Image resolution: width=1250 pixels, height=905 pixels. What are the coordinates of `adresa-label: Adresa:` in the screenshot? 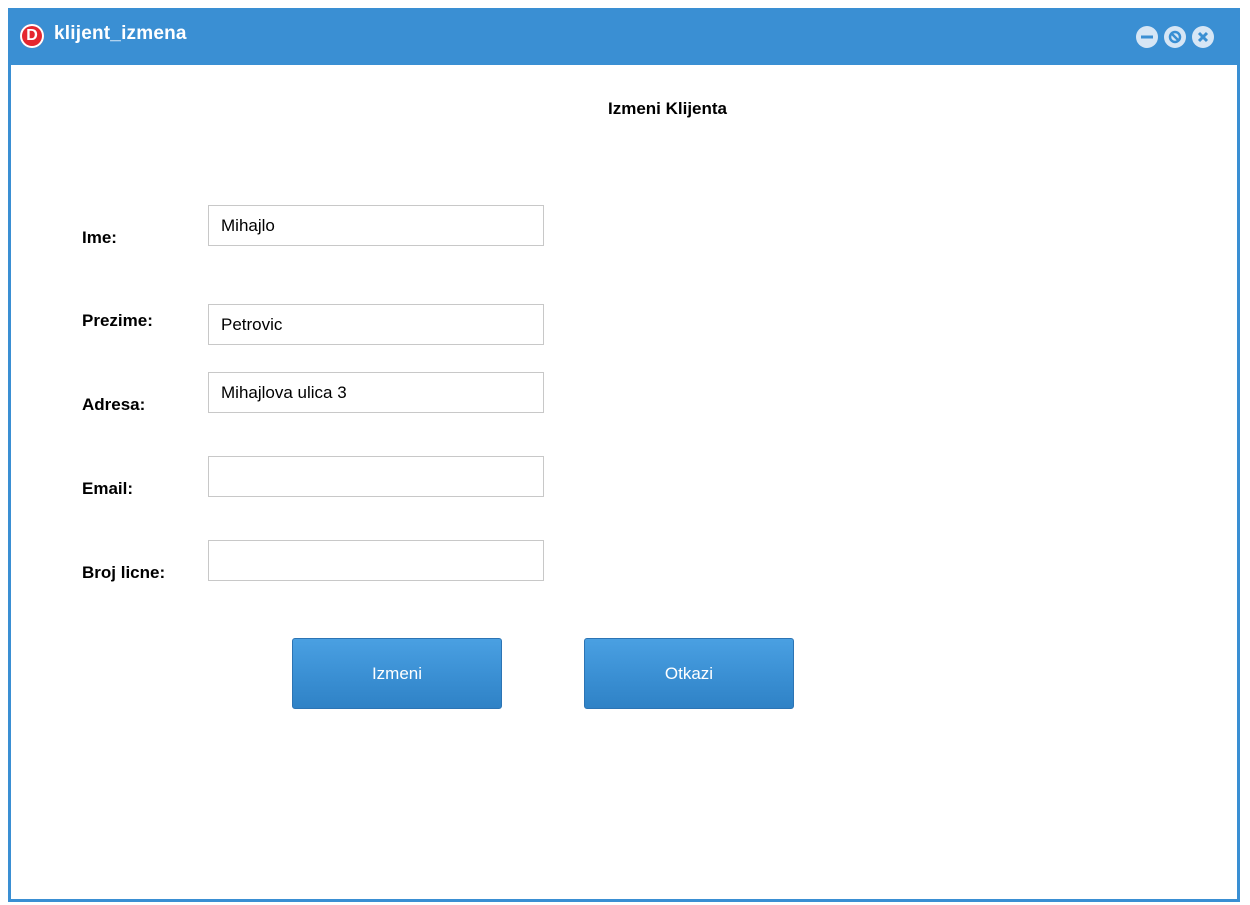 It's located at (114, 404).